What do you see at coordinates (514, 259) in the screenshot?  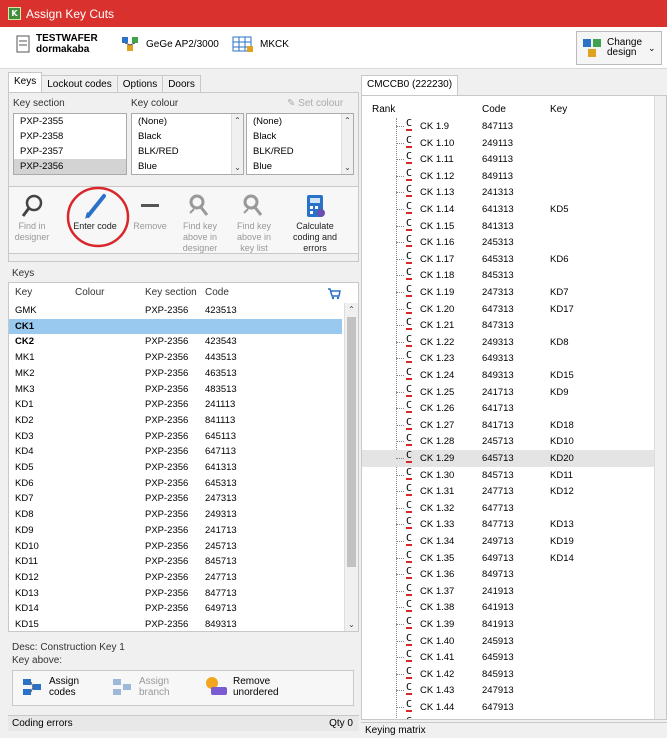 I see `tree-node: C CK 1.17 645313 KD6` at bounding box center [514, 259].